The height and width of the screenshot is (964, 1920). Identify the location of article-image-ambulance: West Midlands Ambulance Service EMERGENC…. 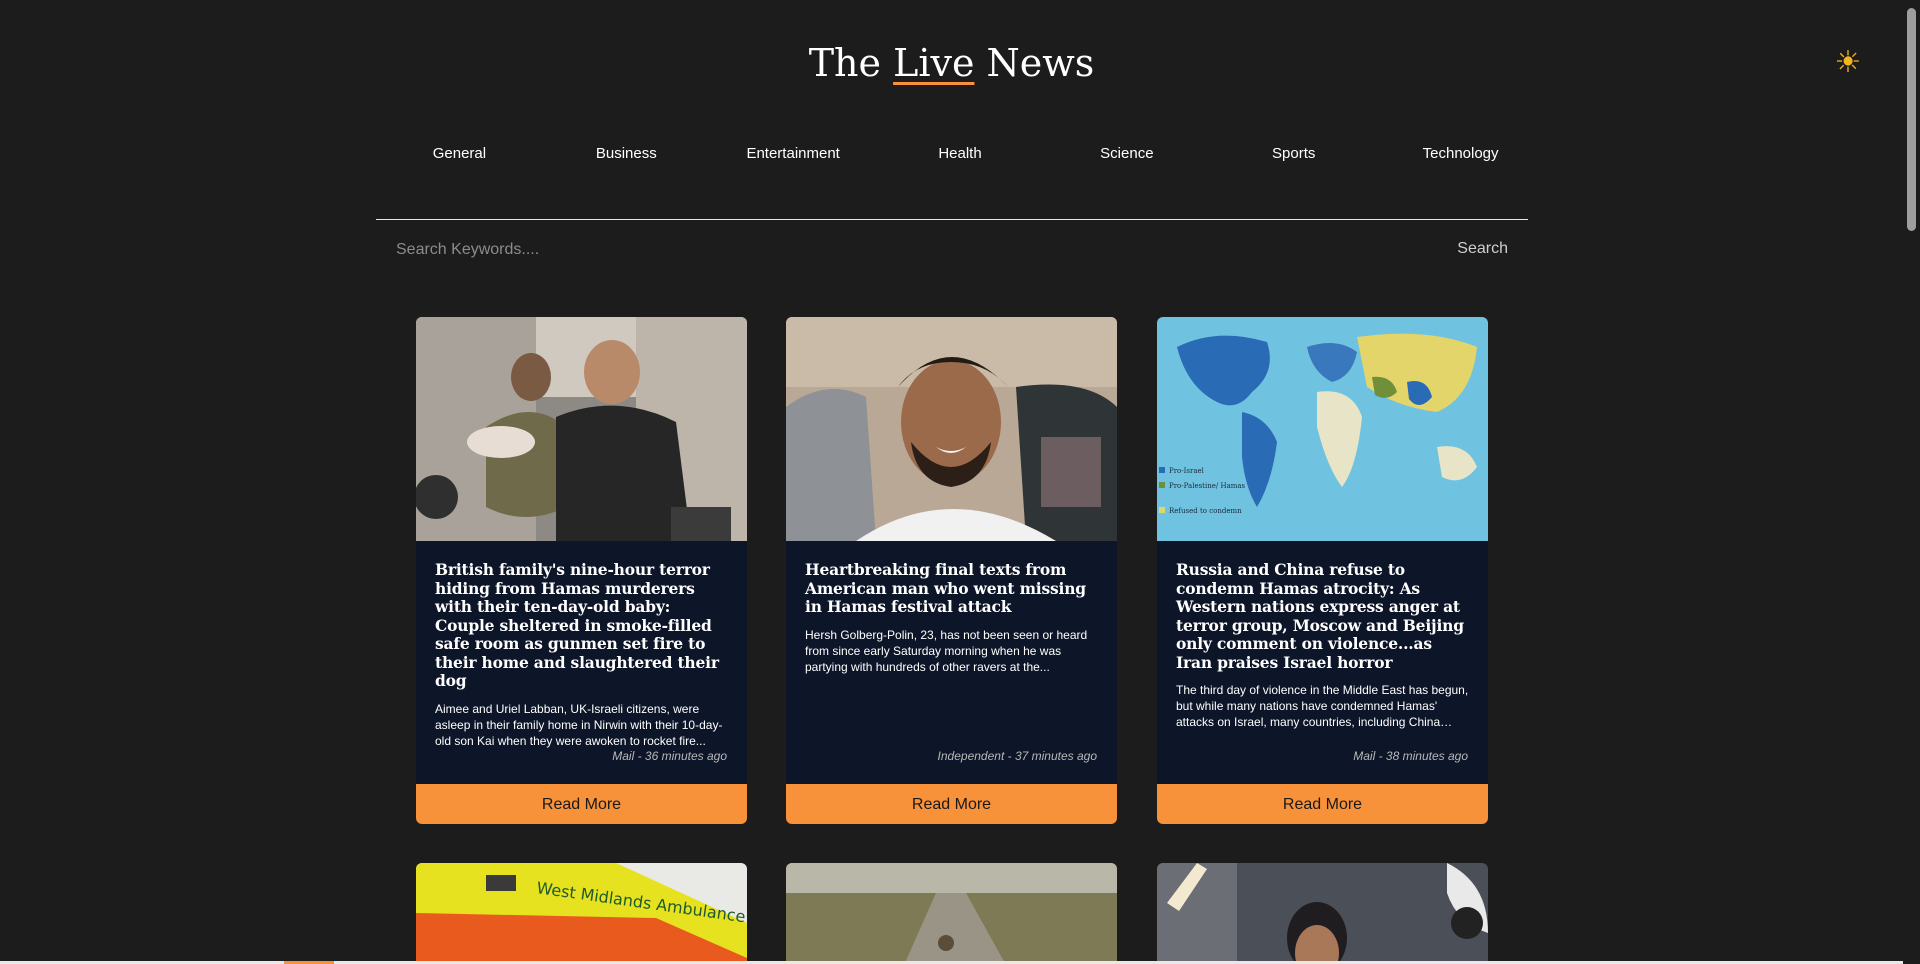
(581, 913).